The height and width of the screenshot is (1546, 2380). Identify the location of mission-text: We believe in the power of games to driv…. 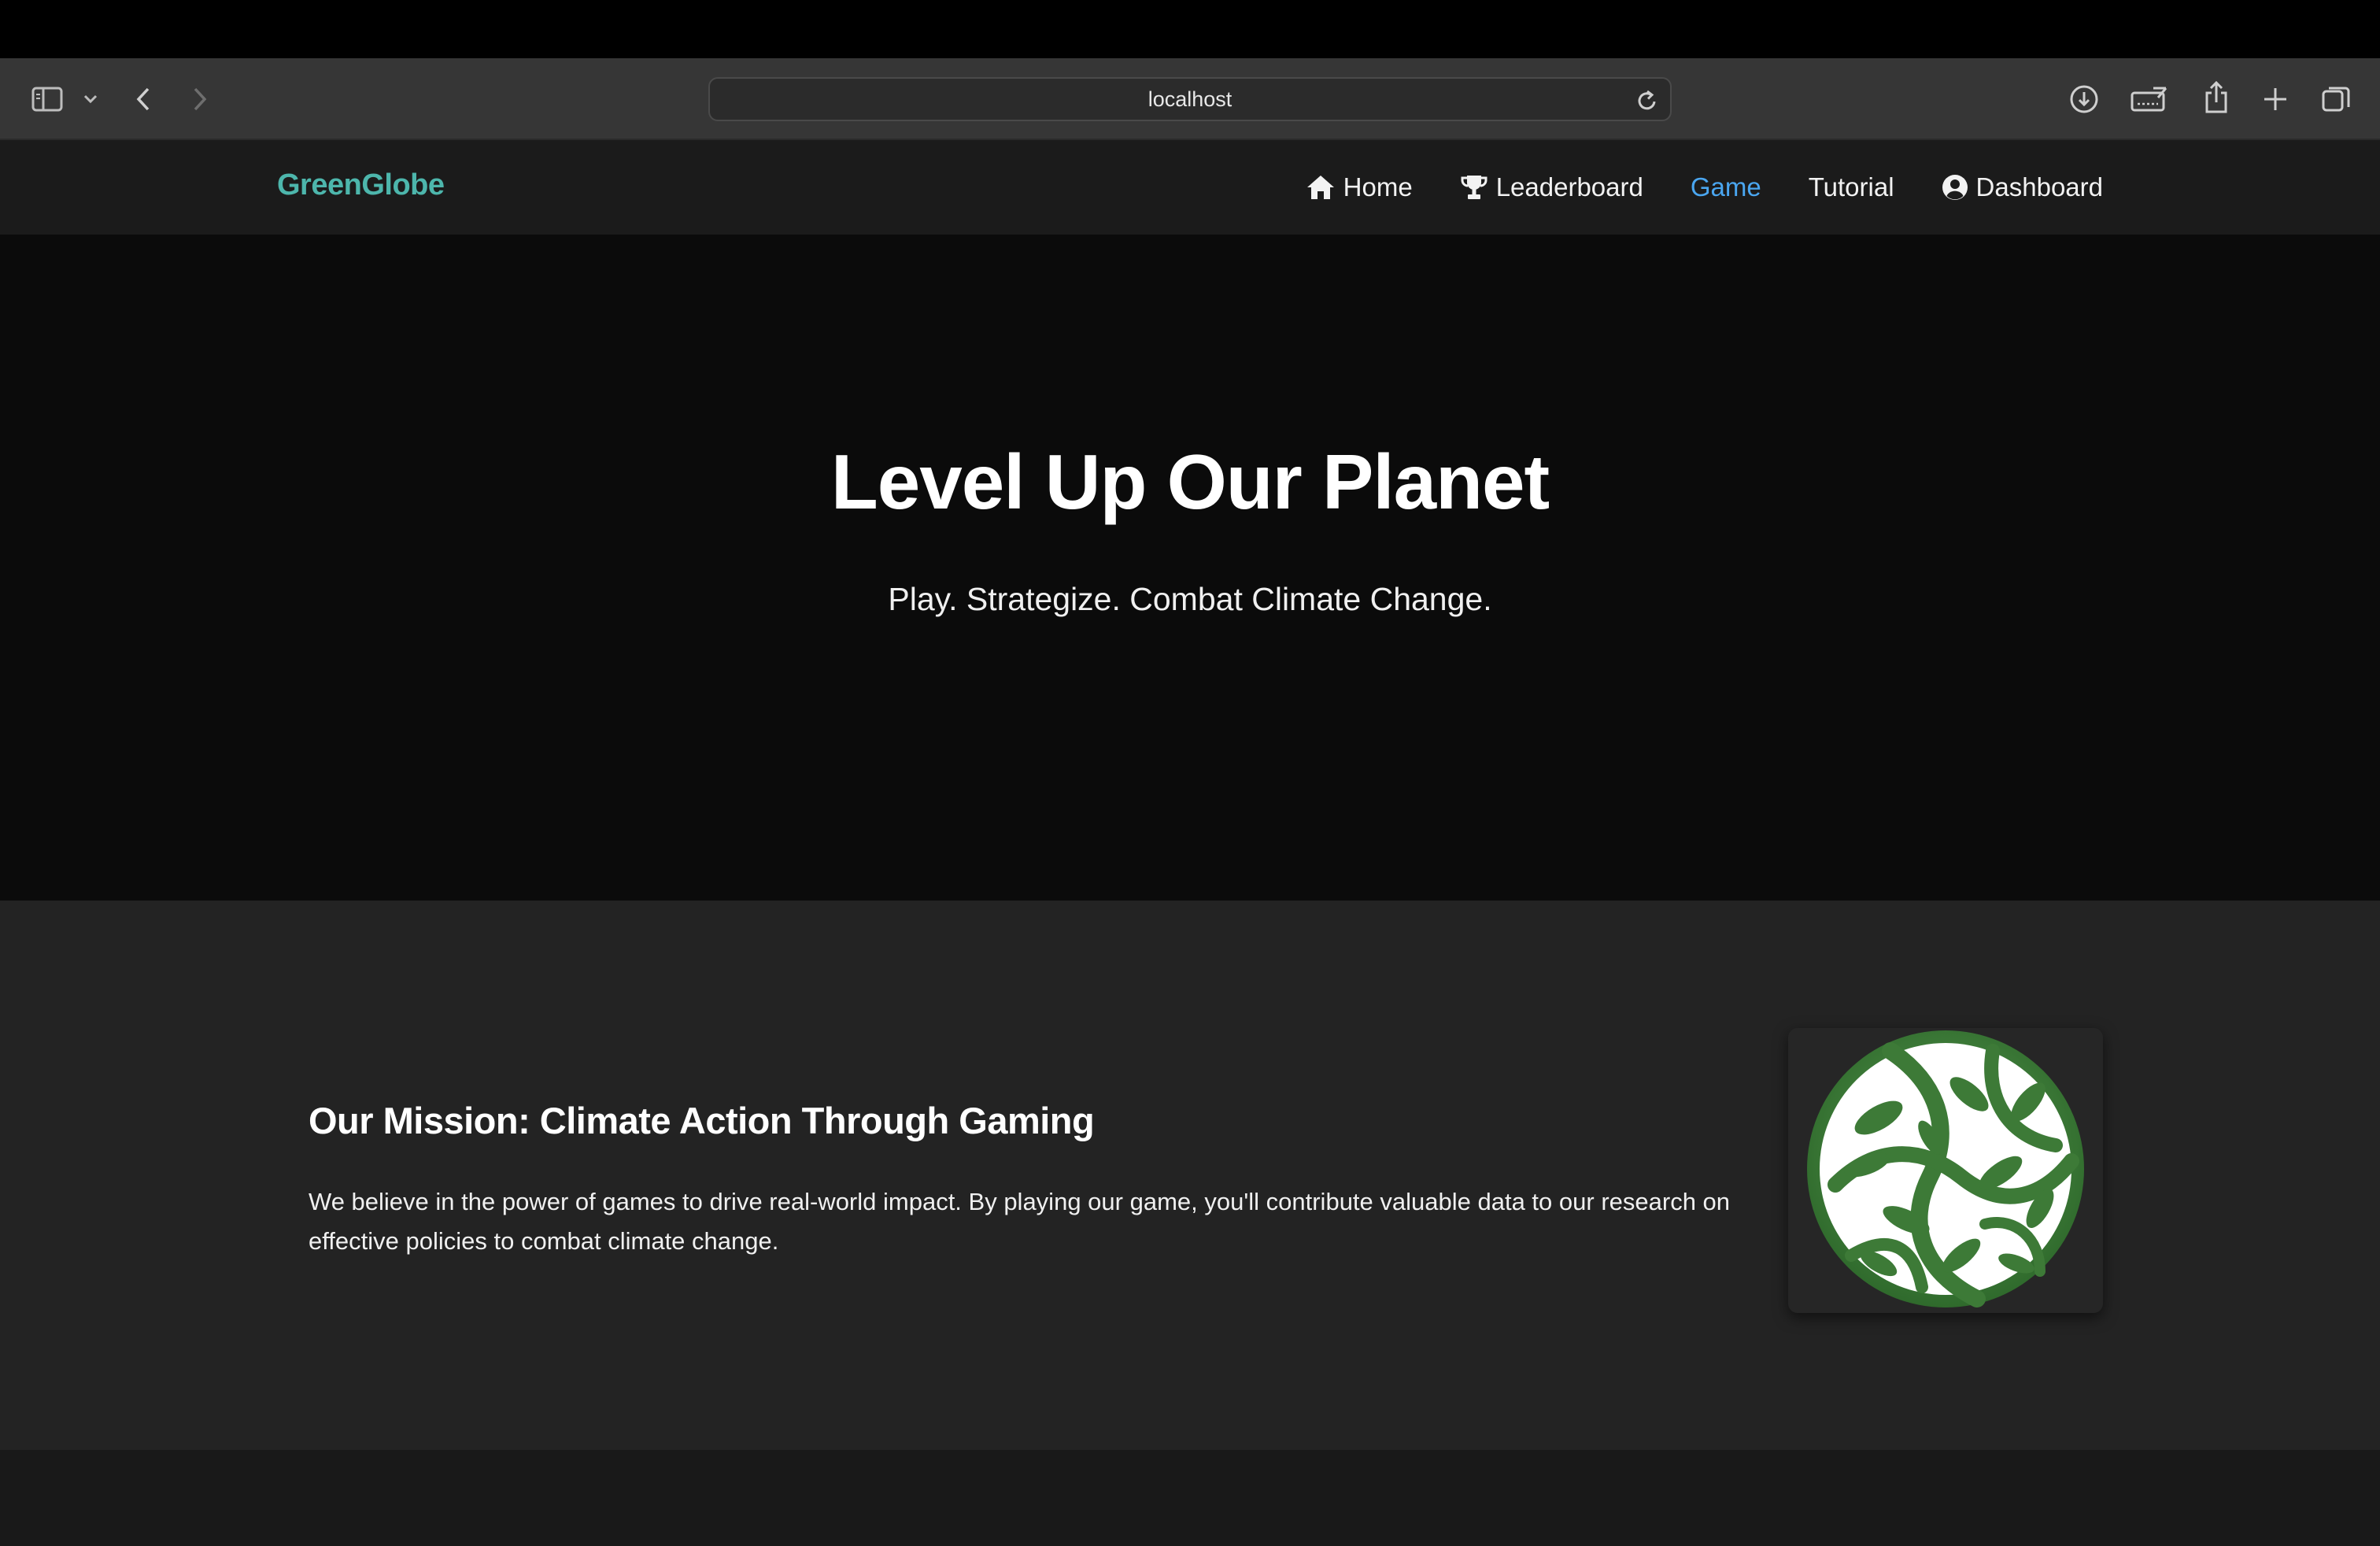
(1020, 1221).